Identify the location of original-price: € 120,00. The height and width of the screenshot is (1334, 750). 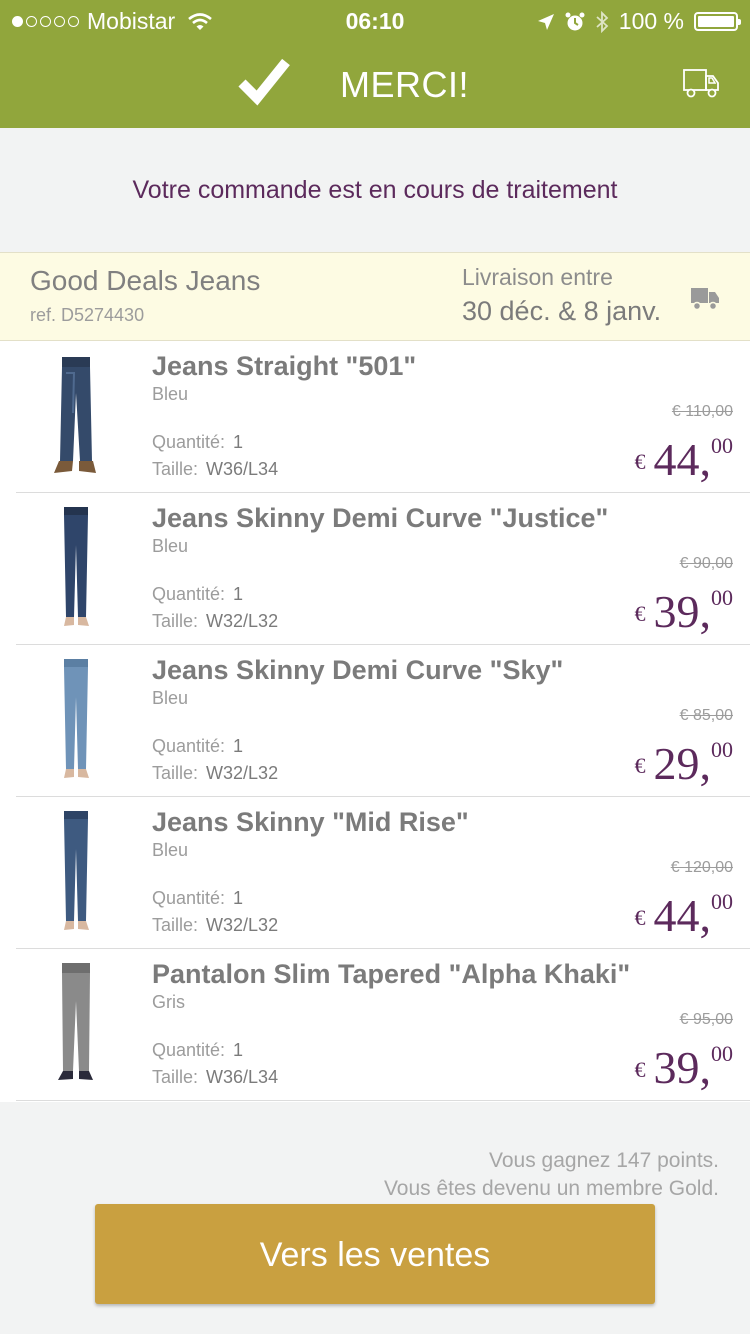
(701, 867).